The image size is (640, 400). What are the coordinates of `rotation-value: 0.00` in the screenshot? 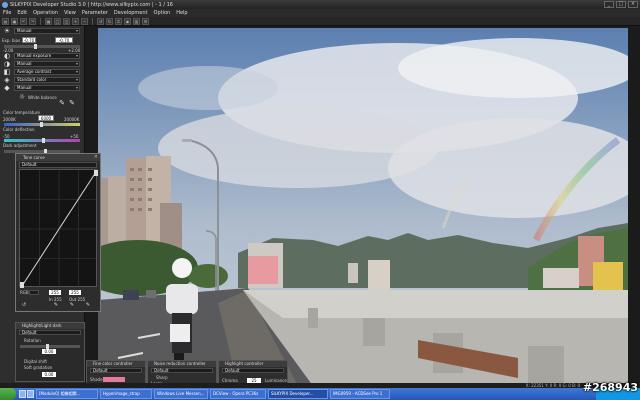 It's located at (49, 351).